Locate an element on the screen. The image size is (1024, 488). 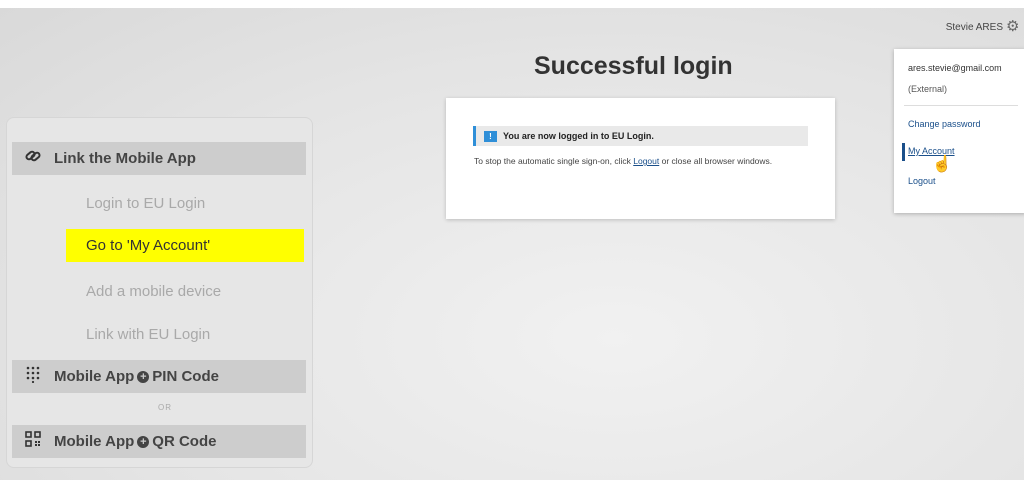
pin-prefix: Mobile App is located at coordinates (94, 376).